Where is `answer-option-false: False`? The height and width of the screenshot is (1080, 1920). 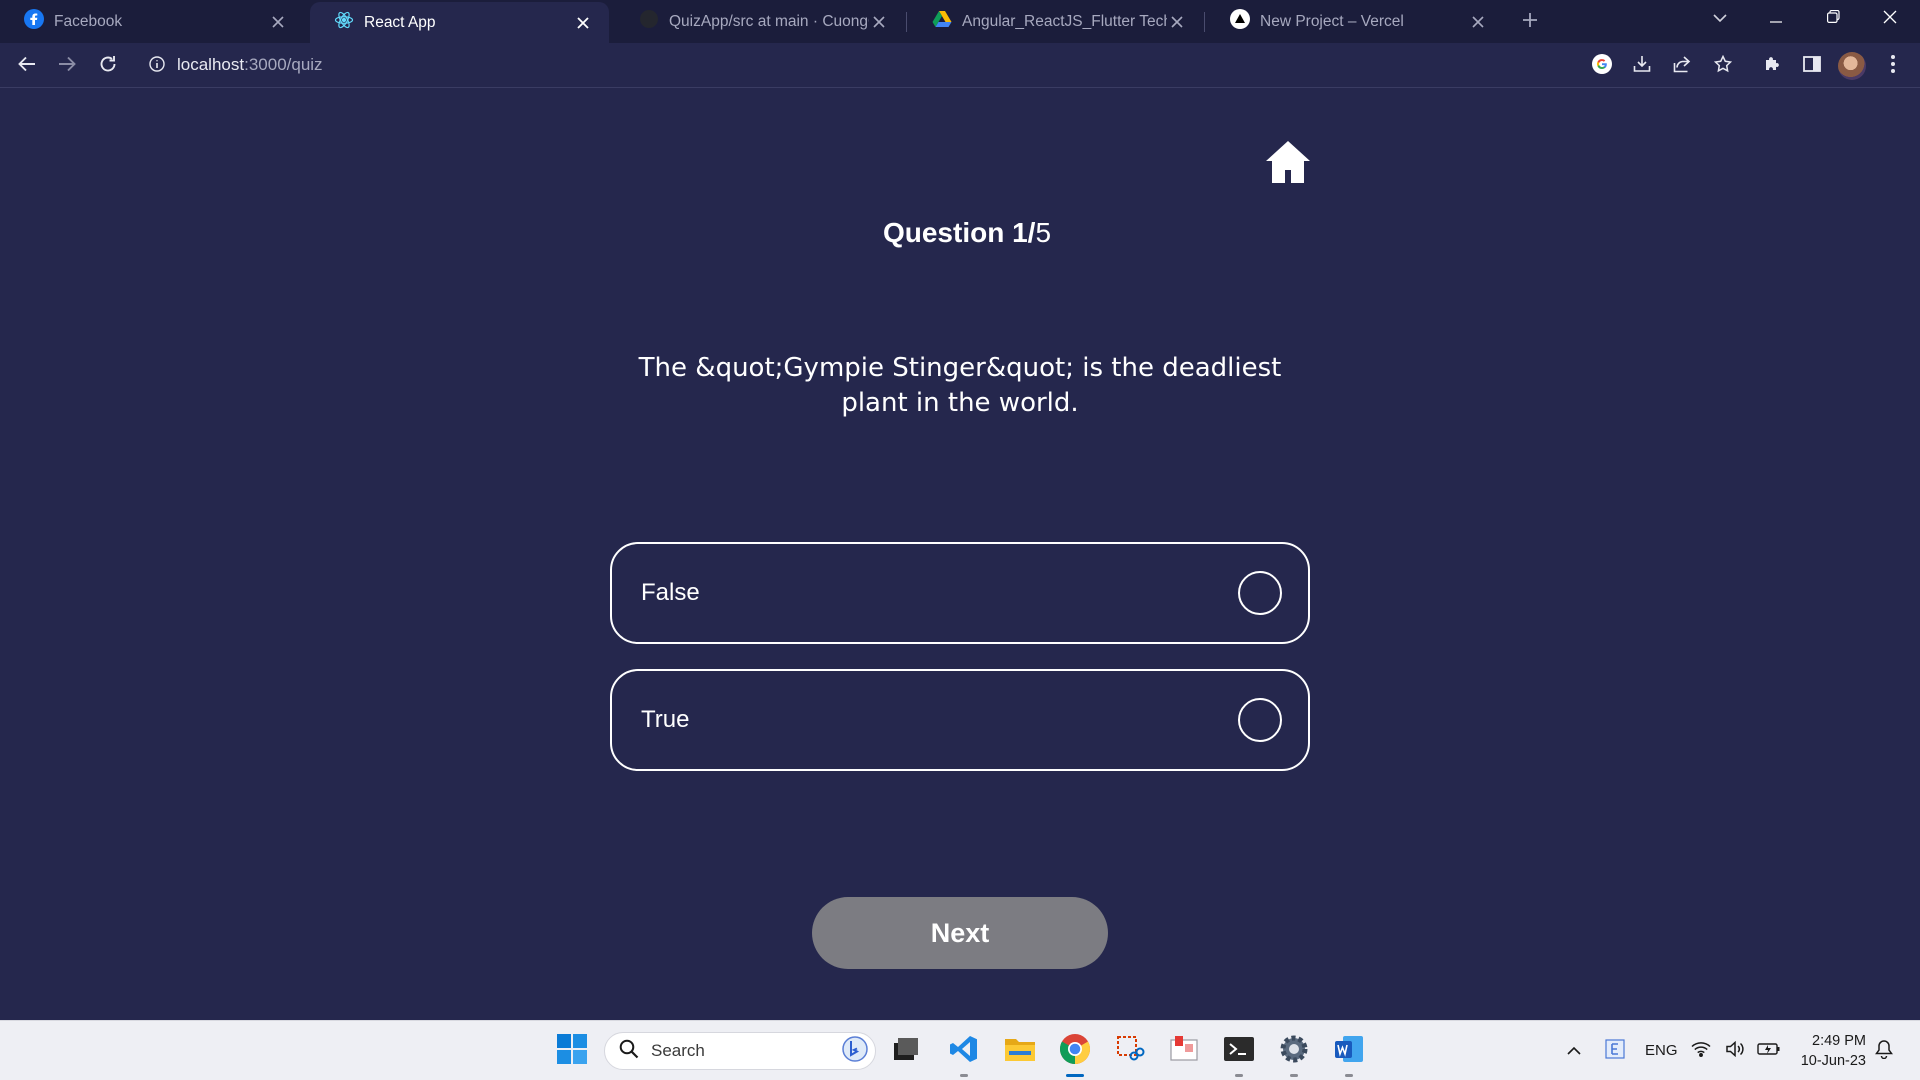 answer-option-false: False is located at coordinates (960, 593).